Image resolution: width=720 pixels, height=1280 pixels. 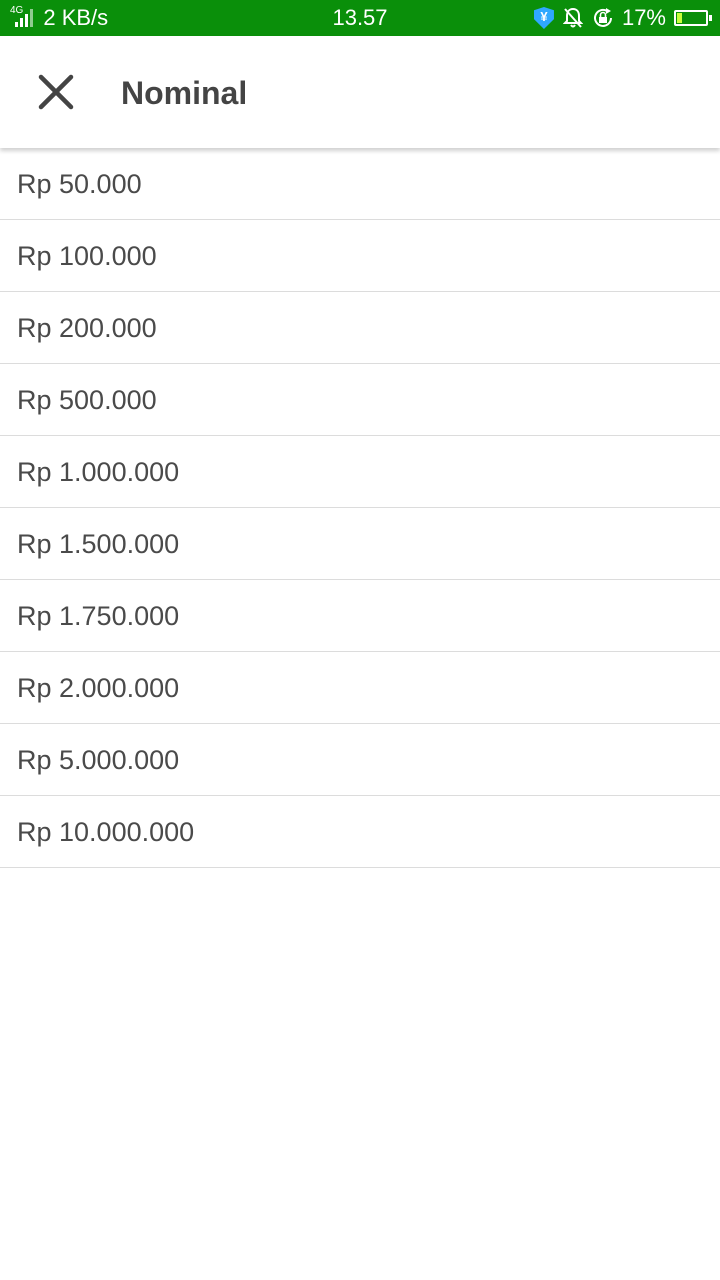 I want to click on app-bar: Nominal, so click(x=360, y=92).